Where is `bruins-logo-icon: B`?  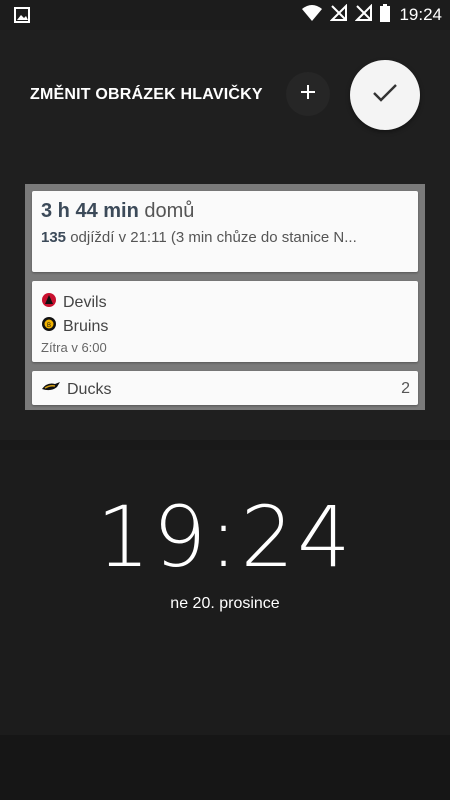
bruins-logo-icon: B is located at coordinates (49, 326).